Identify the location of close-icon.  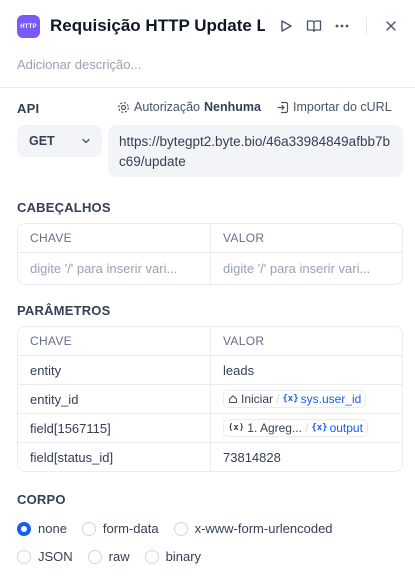
(391, 26).